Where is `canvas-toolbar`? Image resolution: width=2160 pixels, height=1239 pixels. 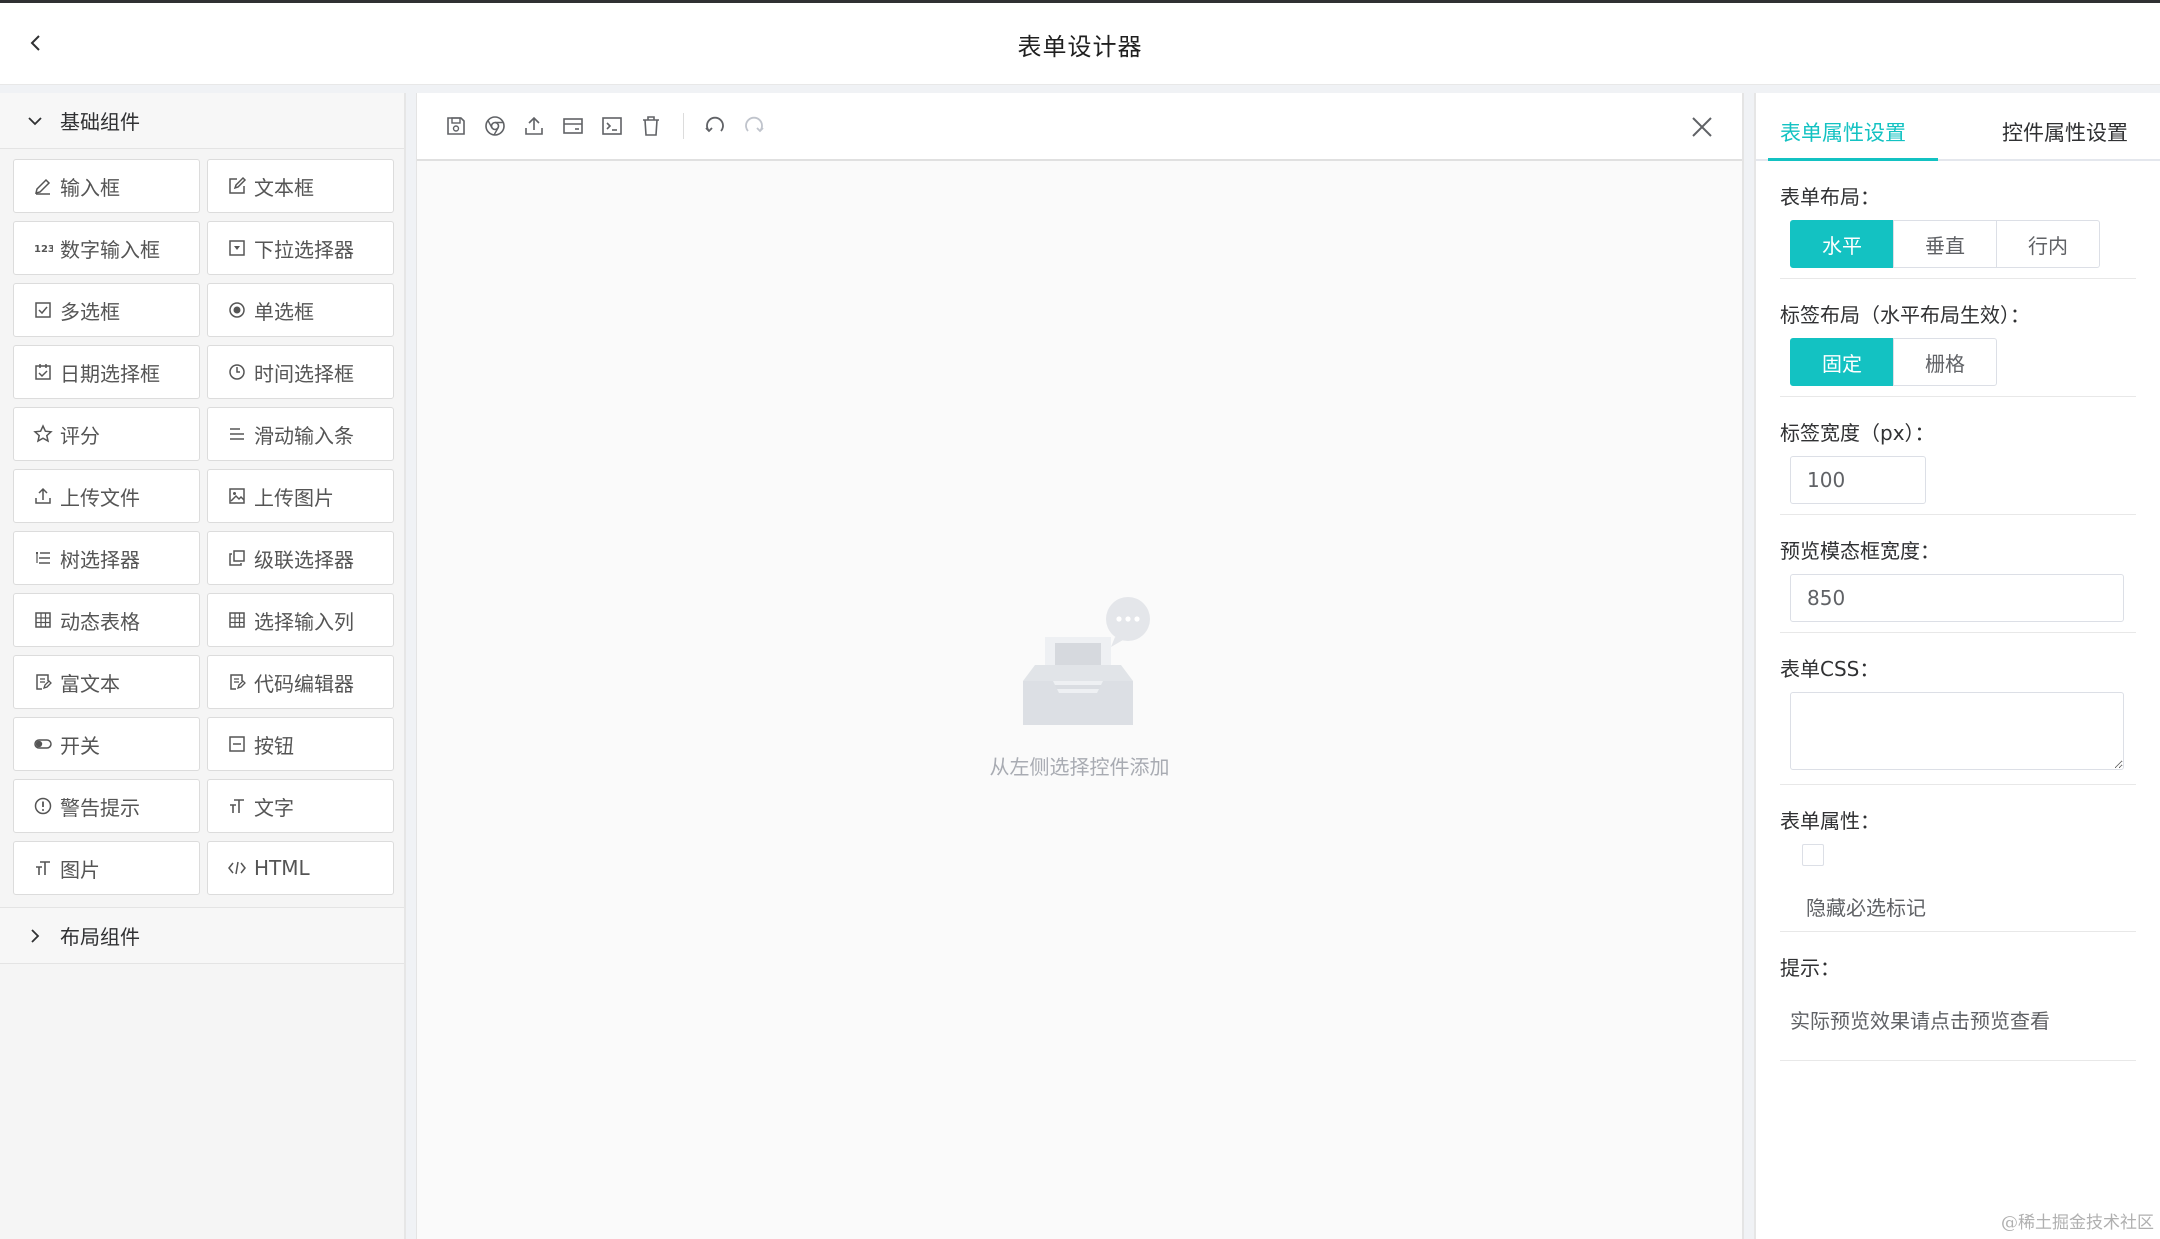 canvas-toolbar is located at coordinates (1079, 127).